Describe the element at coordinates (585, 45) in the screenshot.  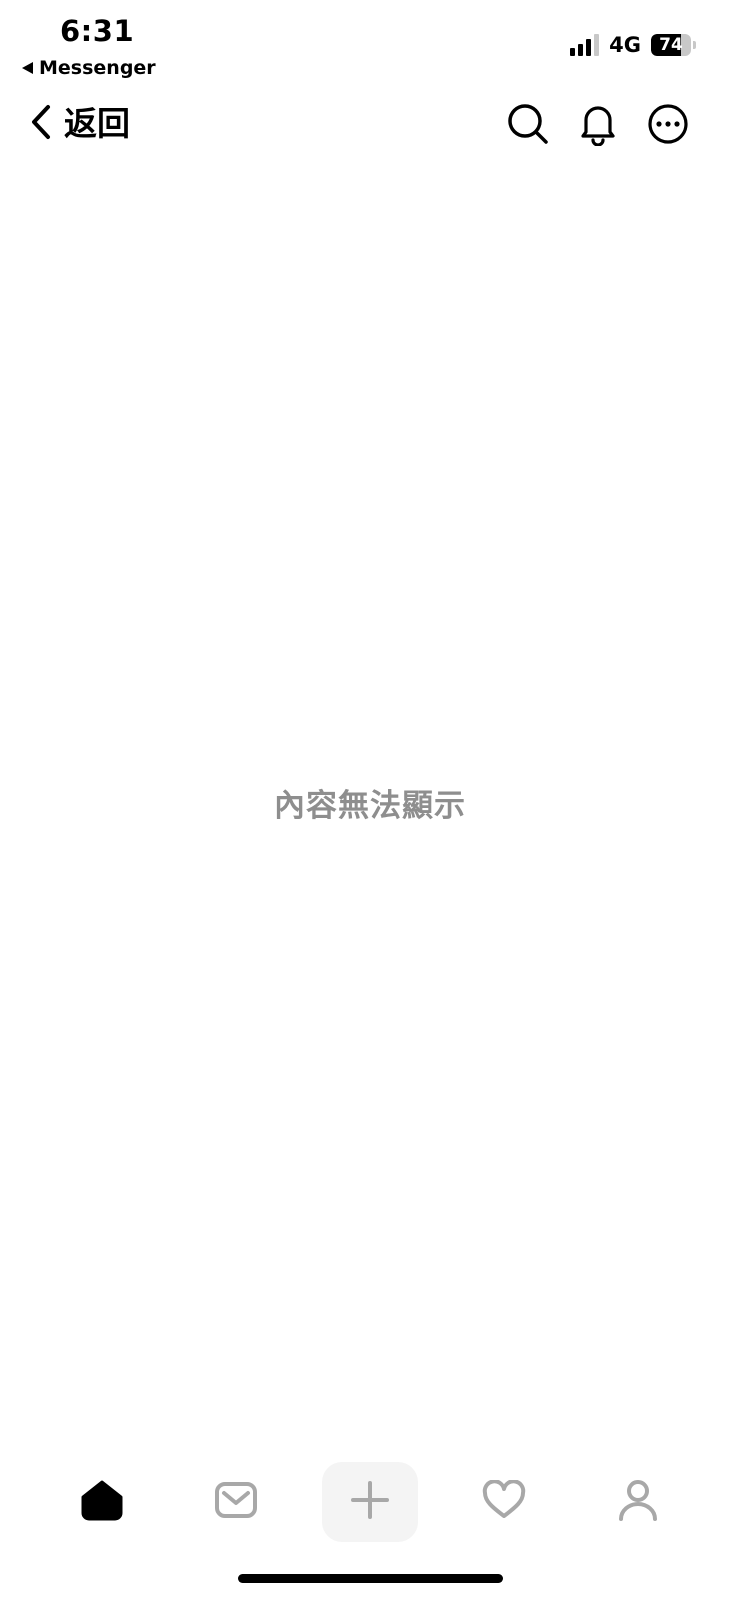
I see `signal-icon` at that location.